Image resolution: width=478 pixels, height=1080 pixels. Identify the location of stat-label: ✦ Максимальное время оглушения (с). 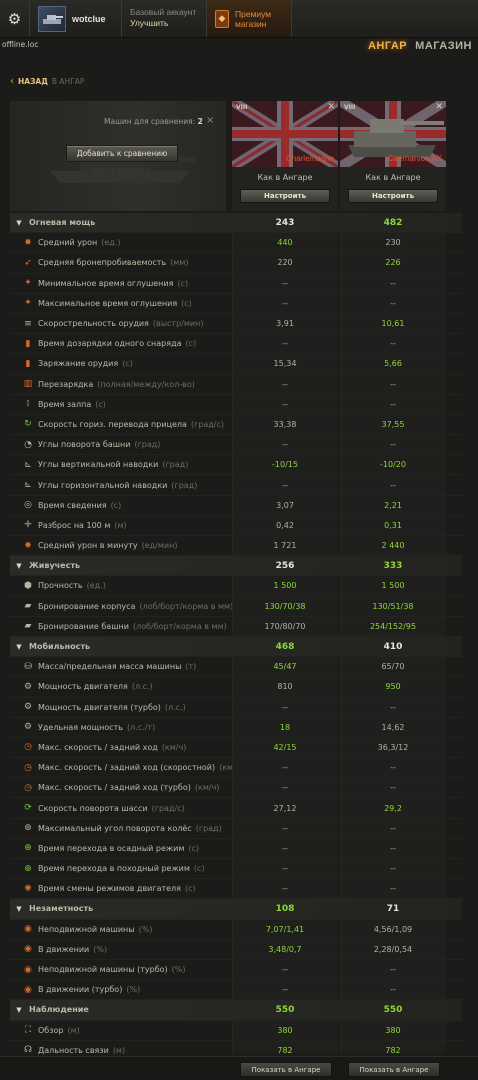
(121, 303).